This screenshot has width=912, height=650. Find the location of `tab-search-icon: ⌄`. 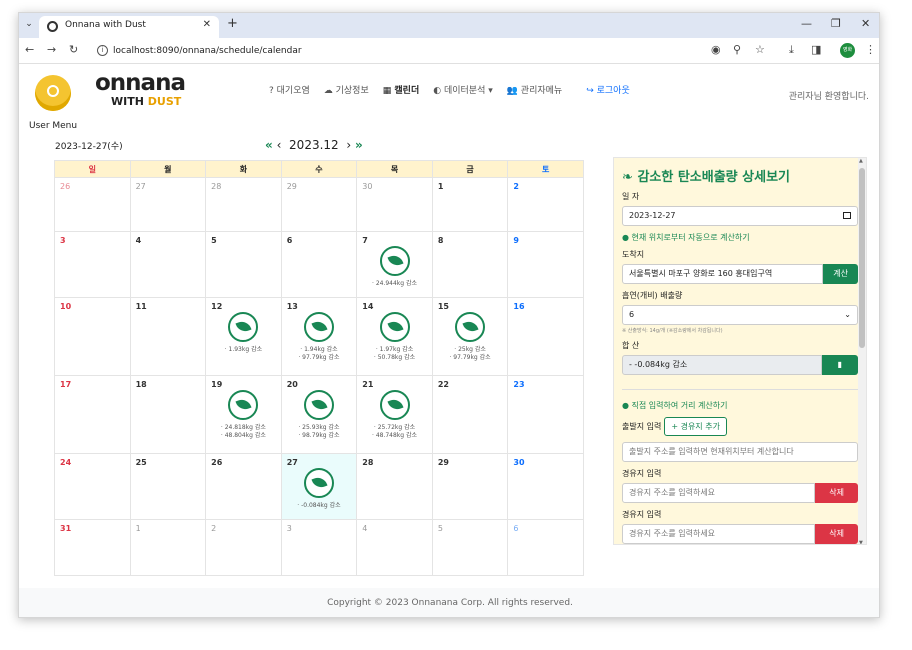

tab-search-icon: ⌄ is located at coordinates (29, 26).